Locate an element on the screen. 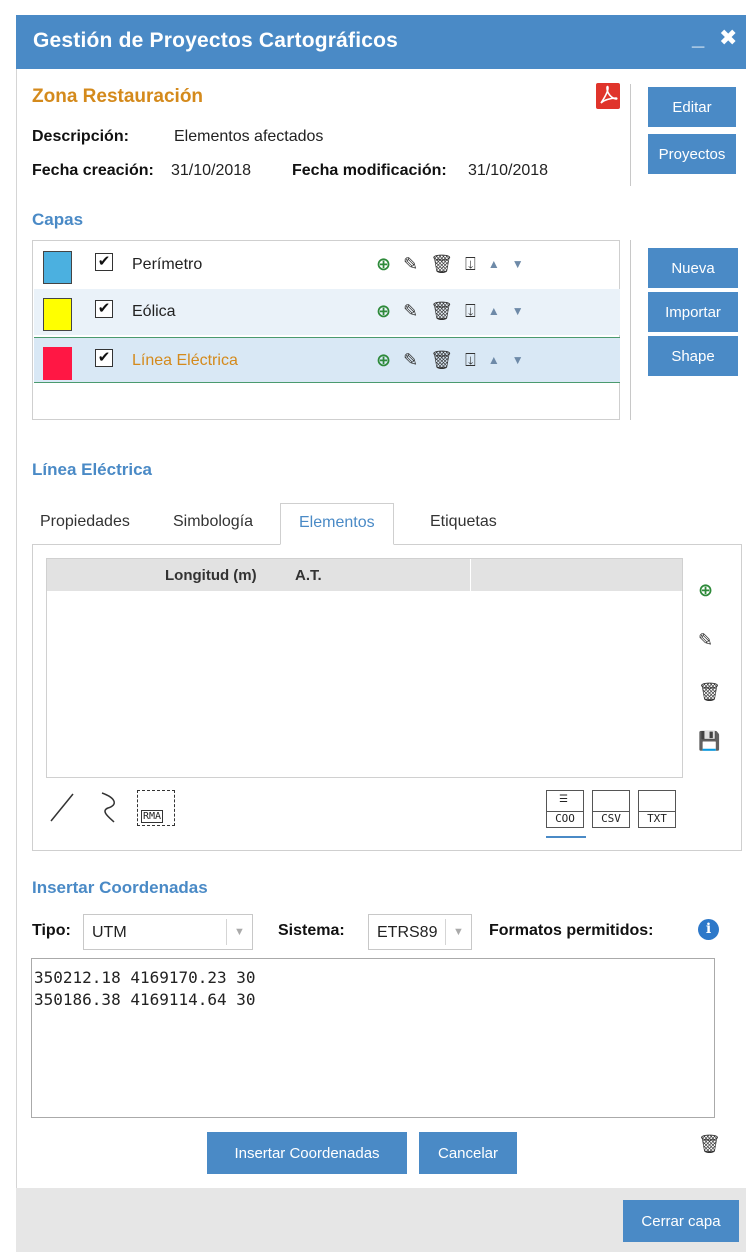 This screenshot has width=746, height=1252. tab-simbologia: Simbología is located at coordinates (213, 524).